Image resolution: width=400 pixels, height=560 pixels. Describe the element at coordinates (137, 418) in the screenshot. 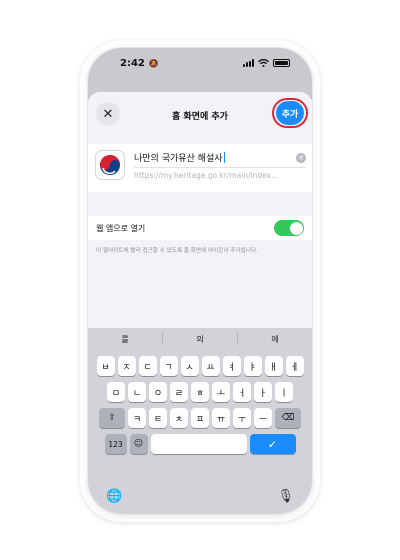

I see `key: ㅋ` at that location.